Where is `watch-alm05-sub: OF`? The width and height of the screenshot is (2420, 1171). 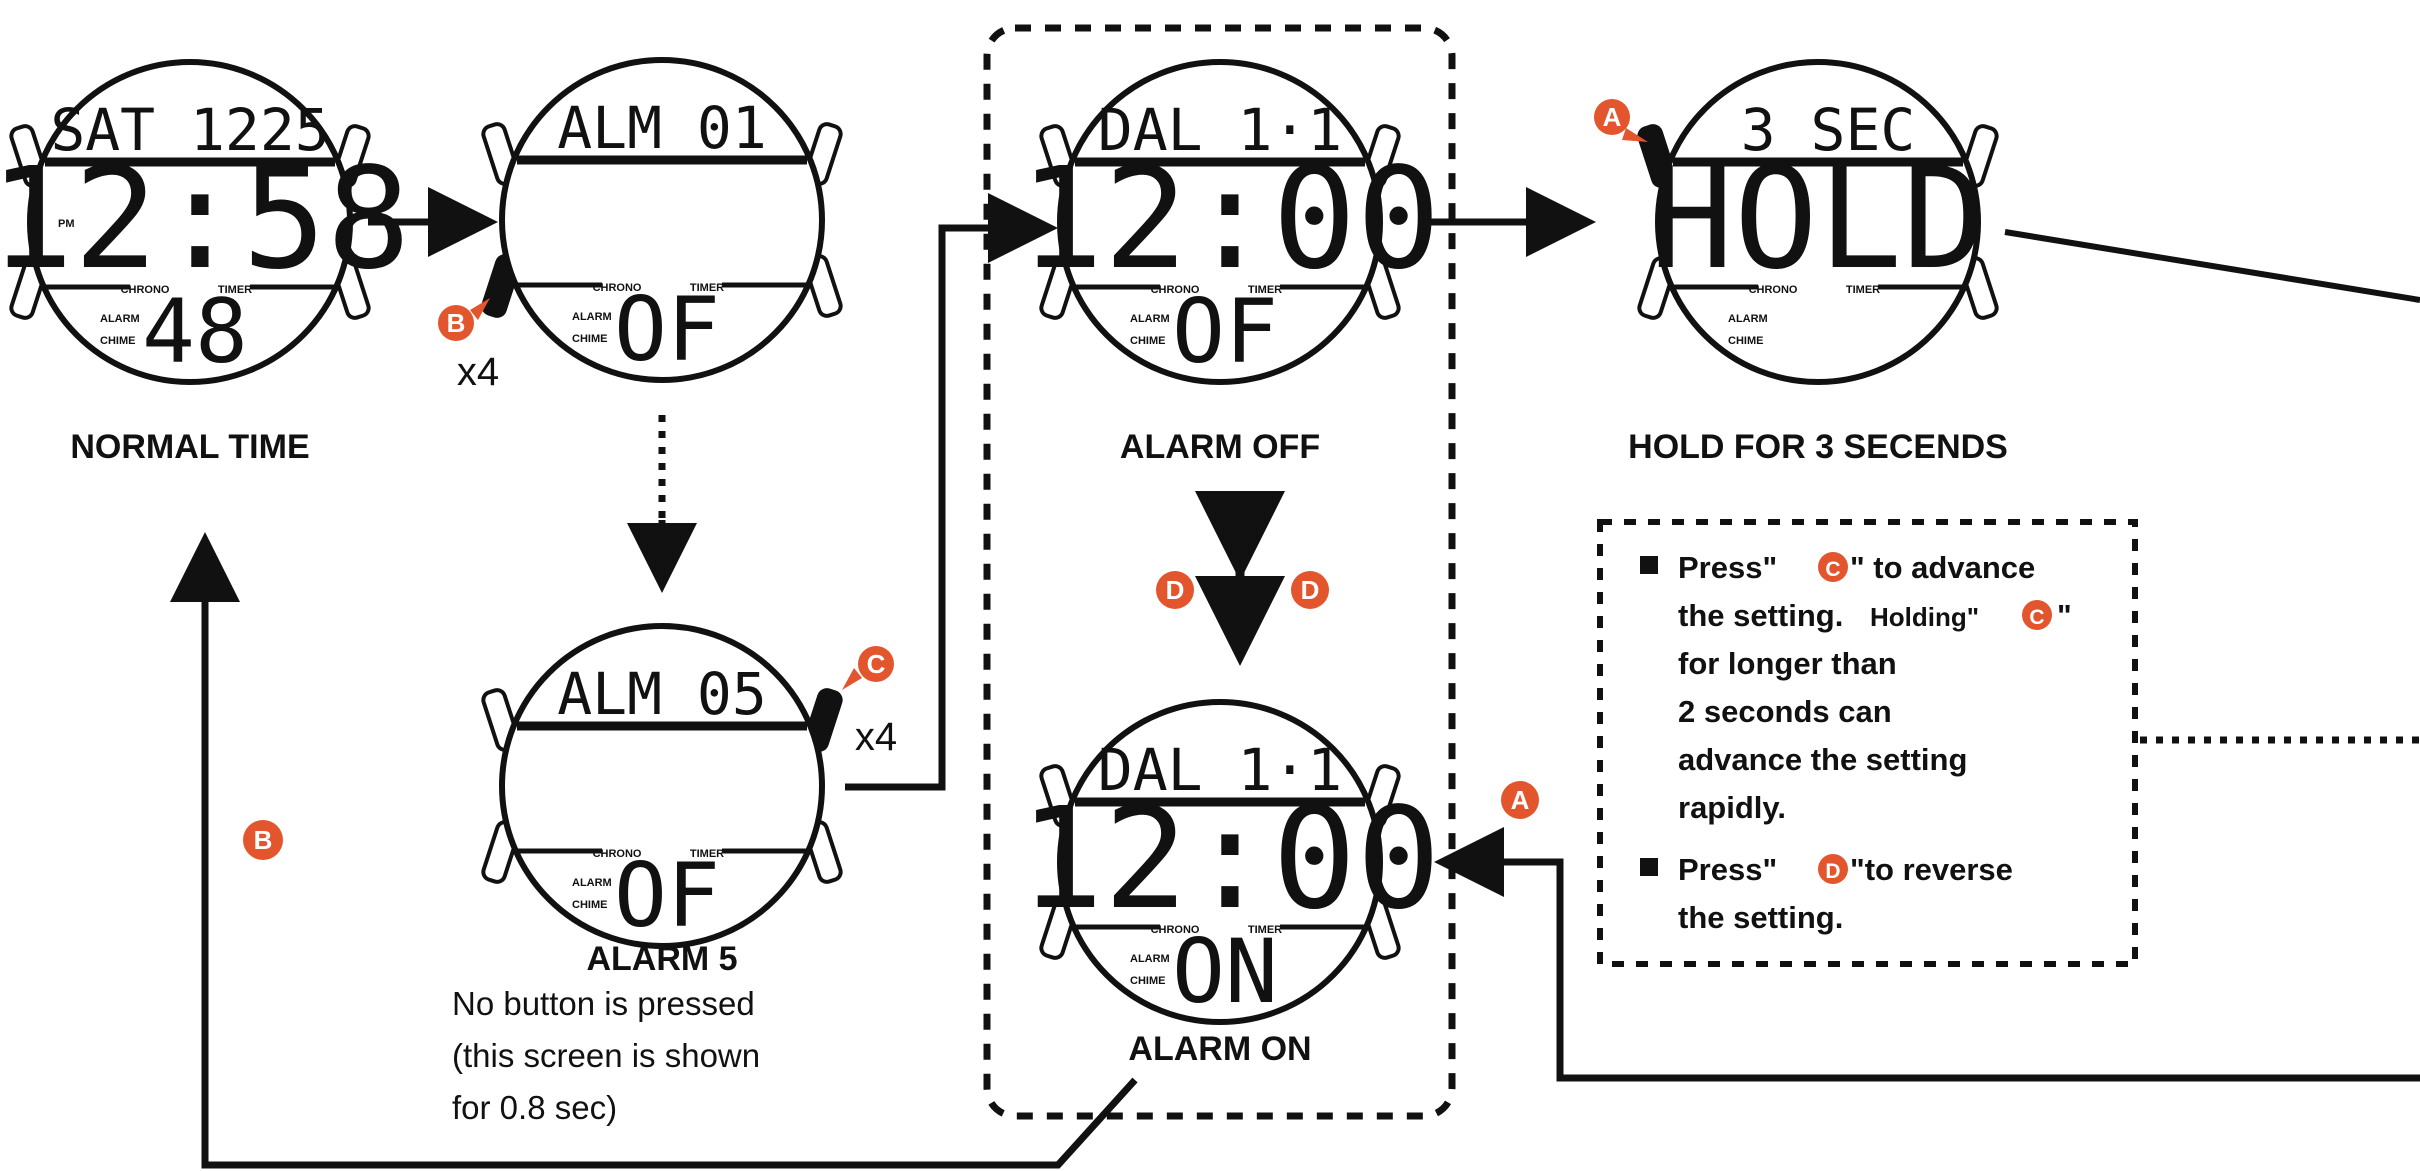
watch-alm05-sub: OF is located at coordinates (667, 895).